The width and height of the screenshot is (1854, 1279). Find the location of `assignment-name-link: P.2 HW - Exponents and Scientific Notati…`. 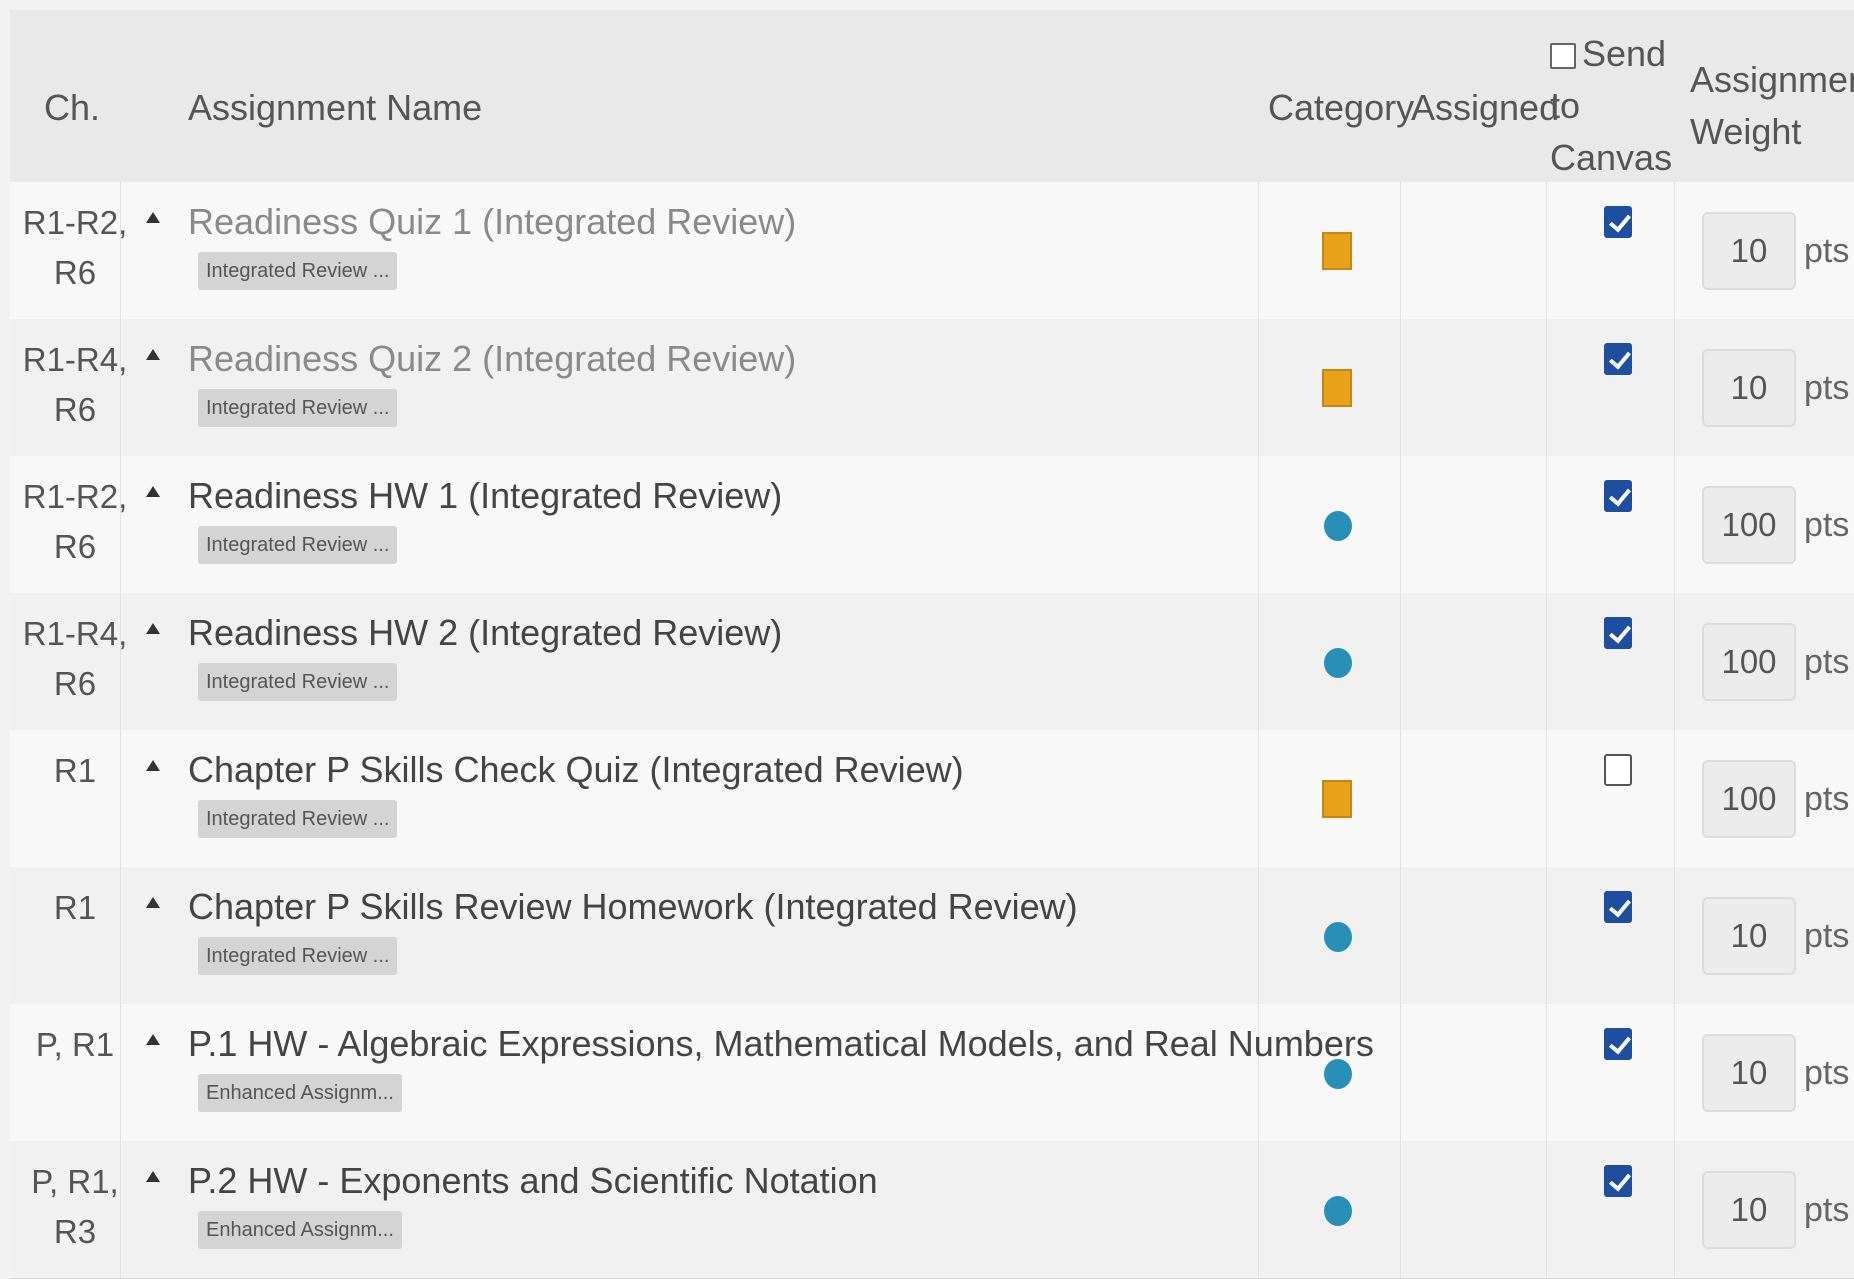

assignment-name-link: P.2 HW - Exponents and Scientific Notati… is located at coordinates (533, 1181).